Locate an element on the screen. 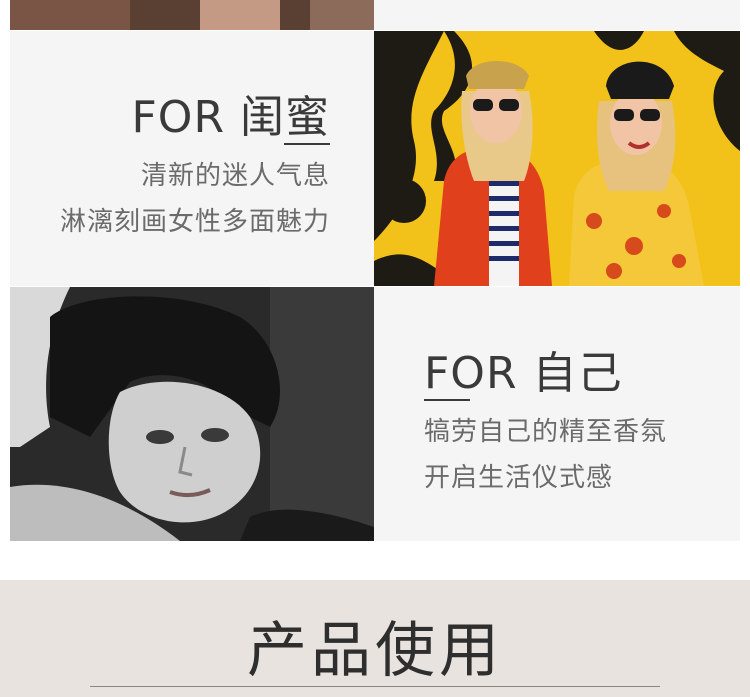  top-left-photo-strip is located at coordinates (192, 15).